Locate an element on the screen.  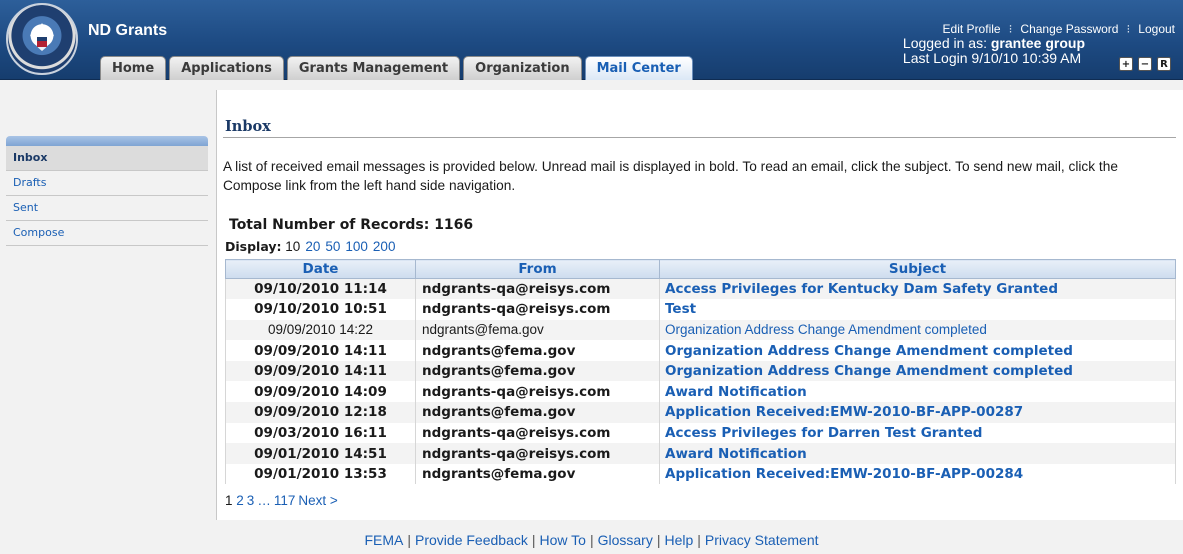
change-password-link: Change Password is located at coordinates (1069, 29).